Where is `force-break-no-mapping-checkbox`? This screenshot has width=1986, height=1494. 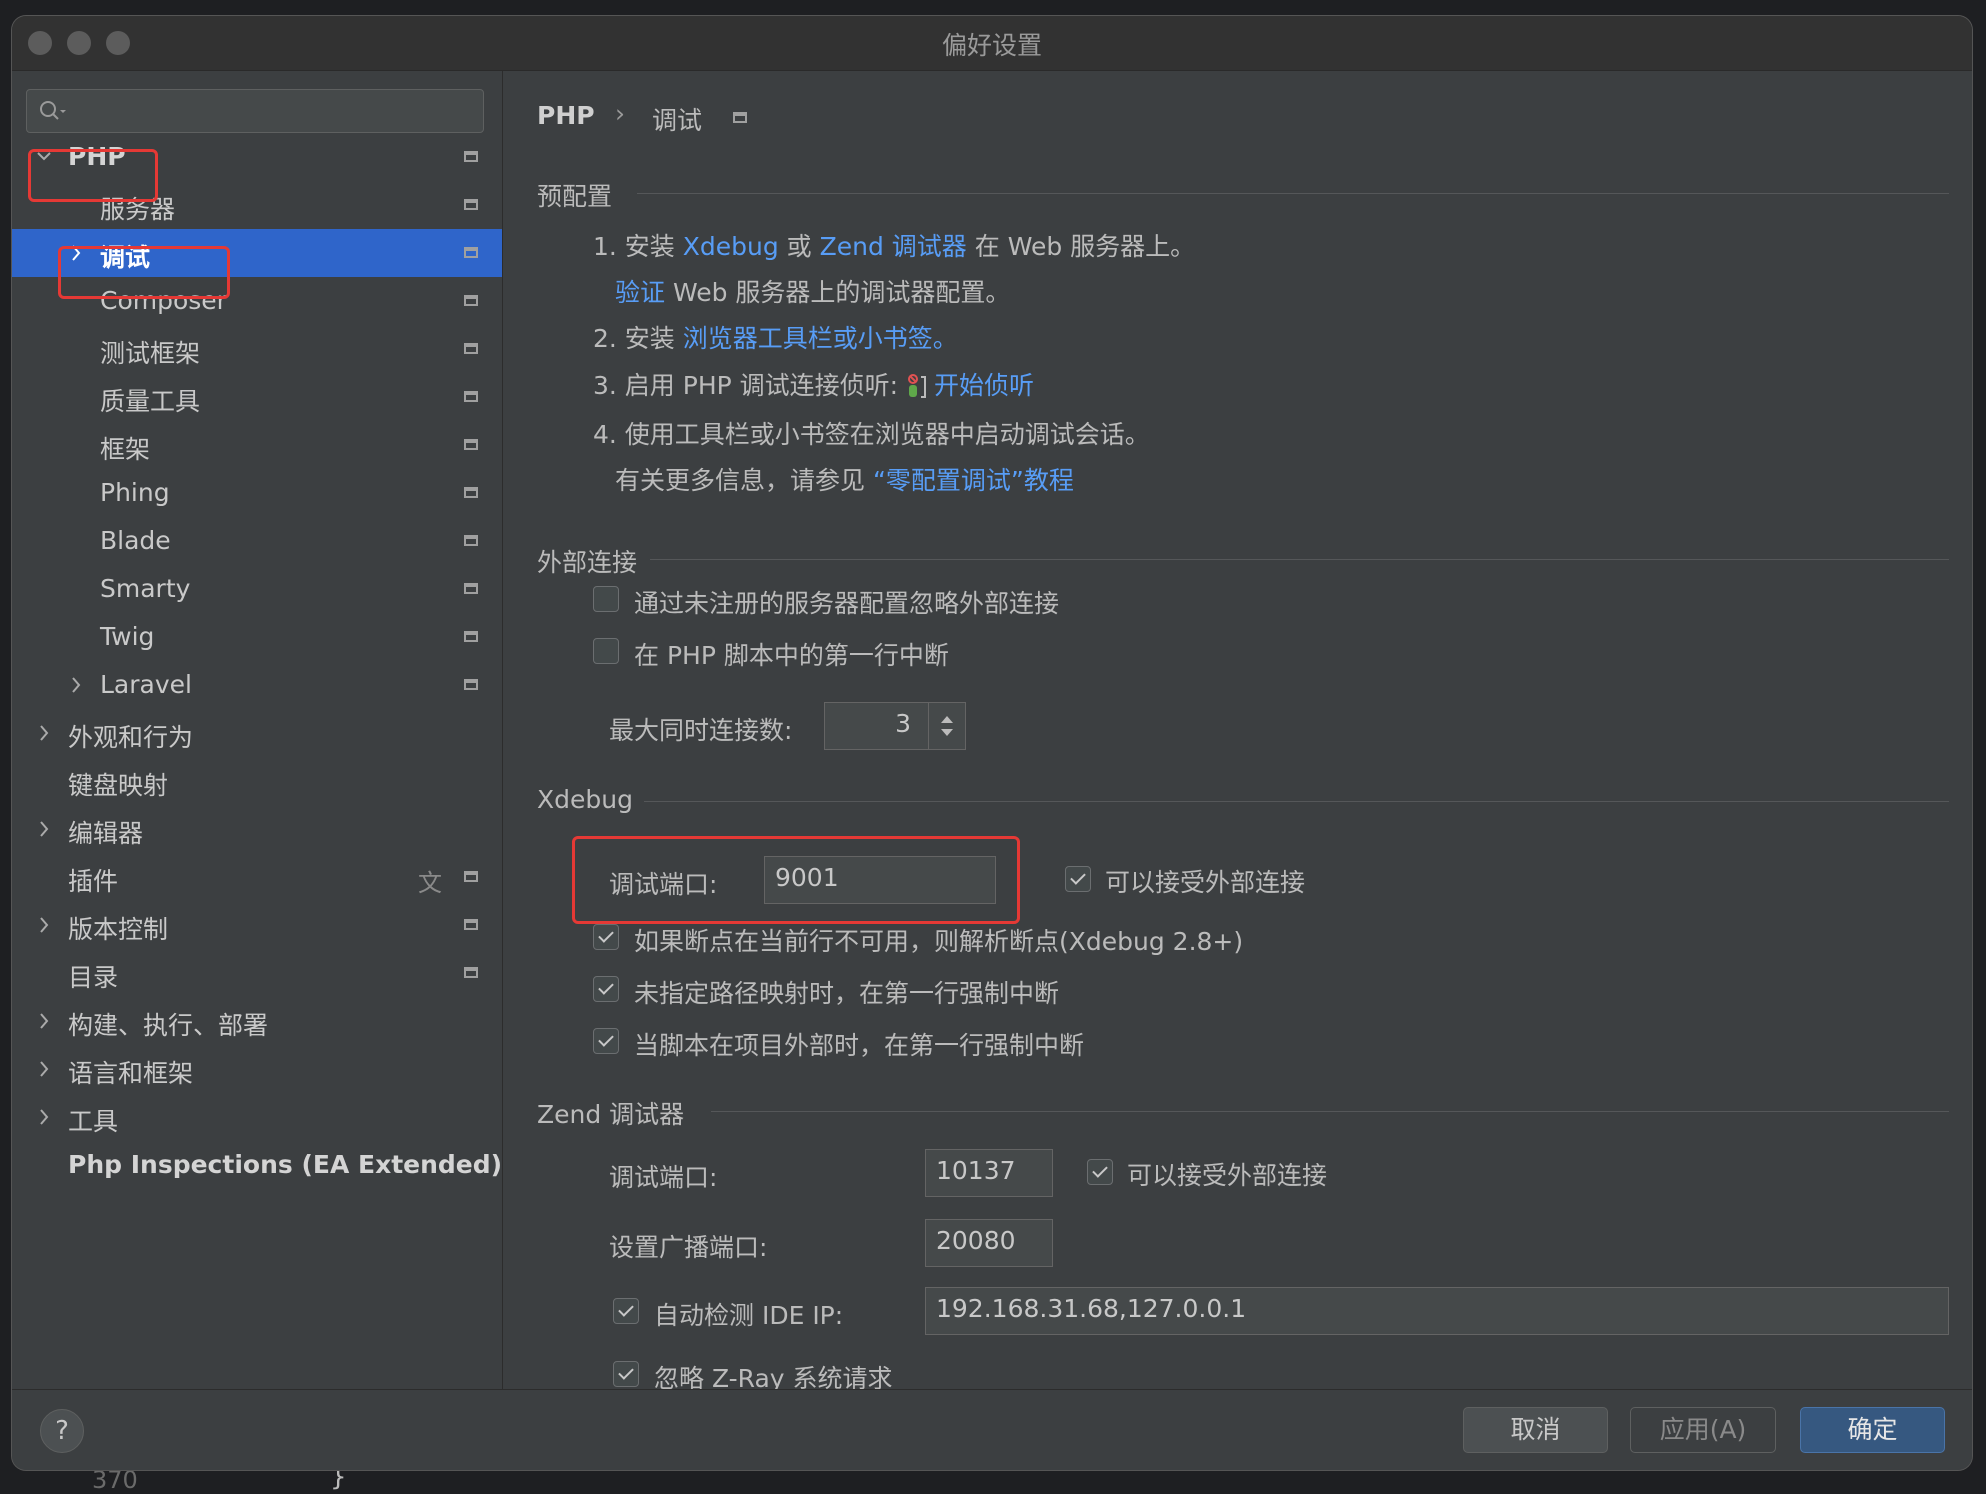 force-break-no-mapping-checkbox is located at coordinates (606, 989).